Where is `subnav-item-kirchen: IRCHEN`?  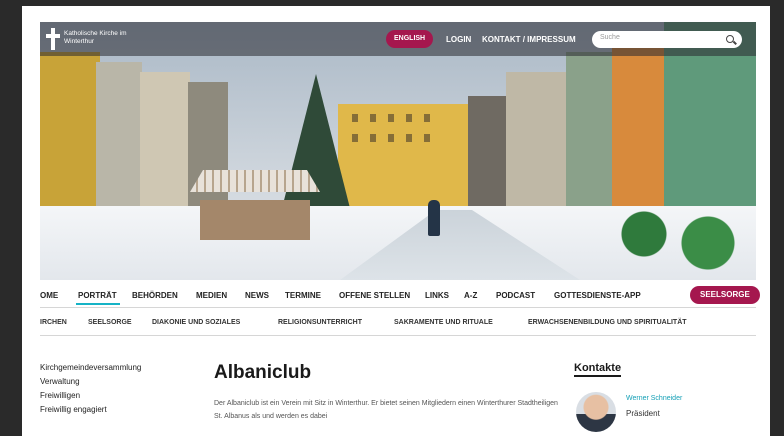 subnav-item-kirchen: IRCHEN is located at coordinates (53, 322).